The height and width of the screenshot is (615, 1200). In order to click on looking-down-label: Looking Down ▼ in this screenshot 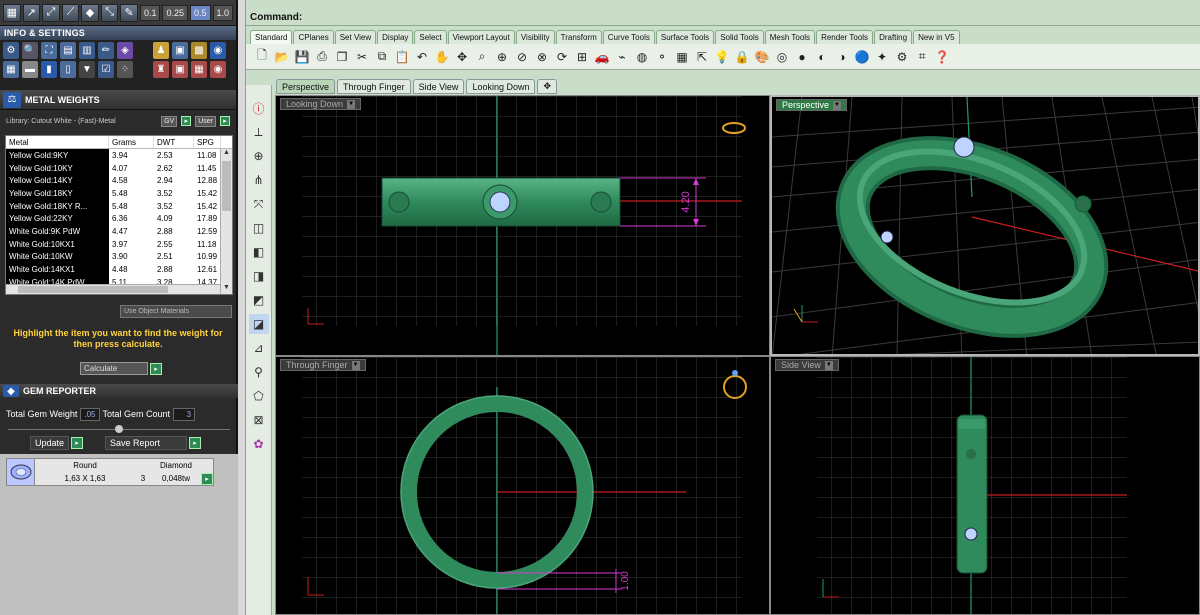, I will do `click(321, 104)`.